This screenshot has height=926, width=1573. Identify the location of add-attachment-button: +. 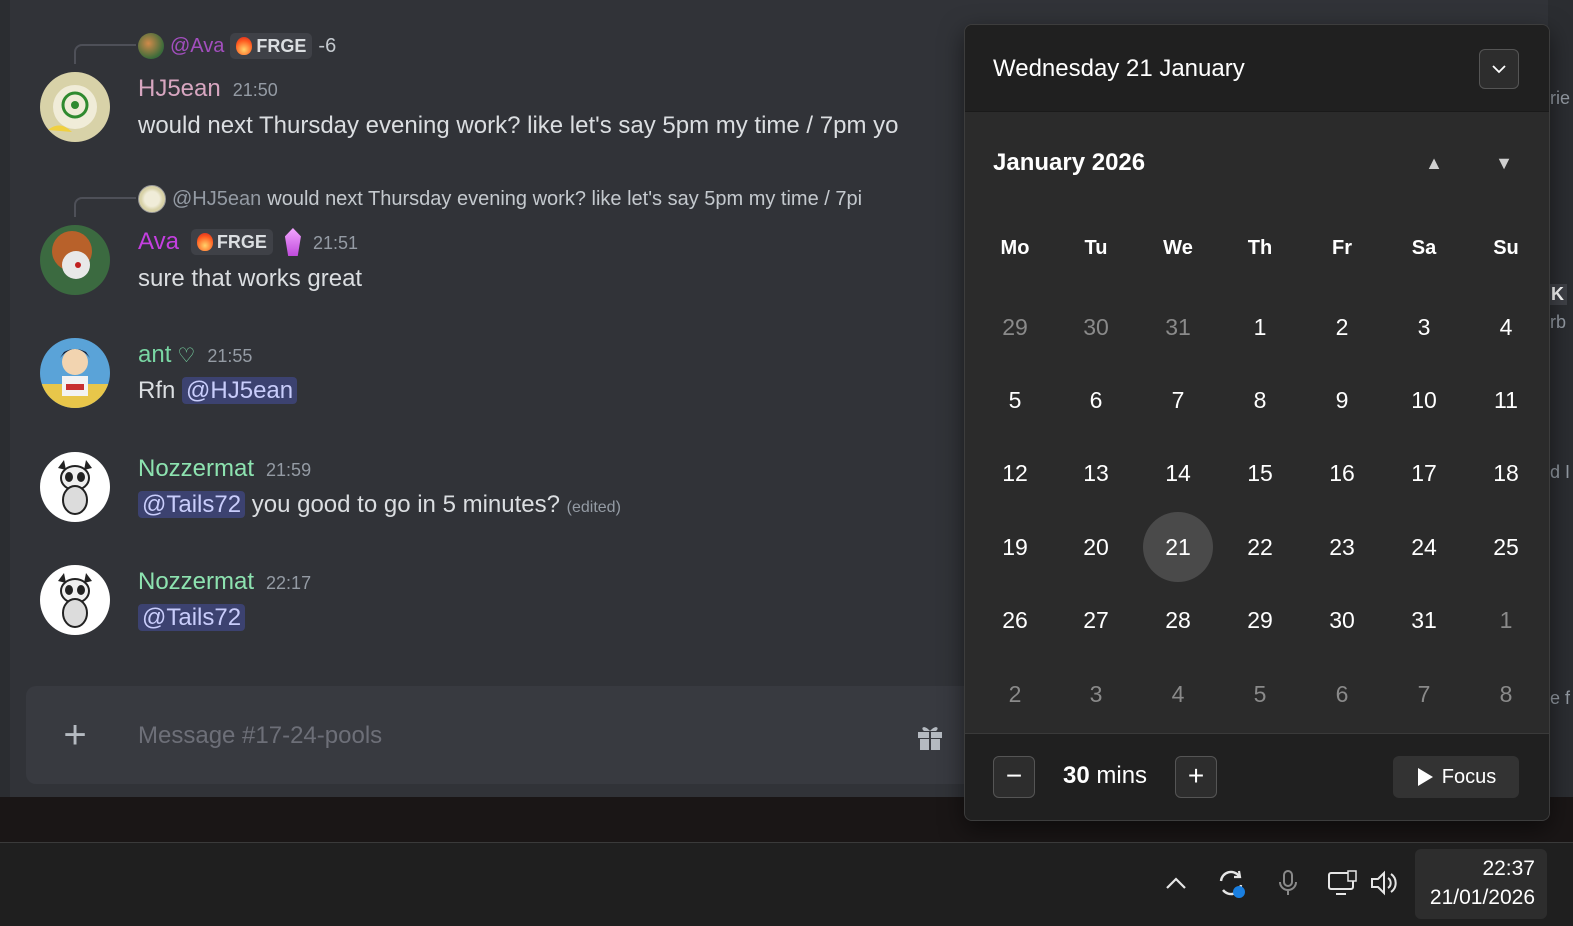
(75, 735).